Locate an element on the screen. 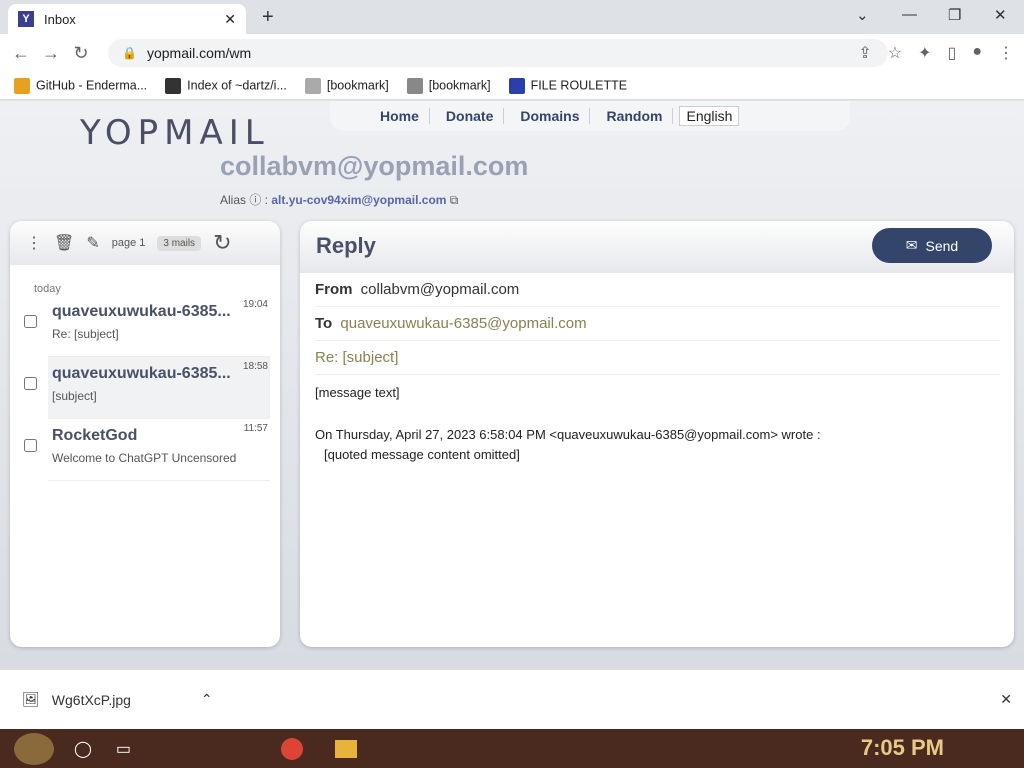 Image resolution: width=1024 pixels, height=768 pixels. yopmail-icon: Y is located at coordinates (26, 19).